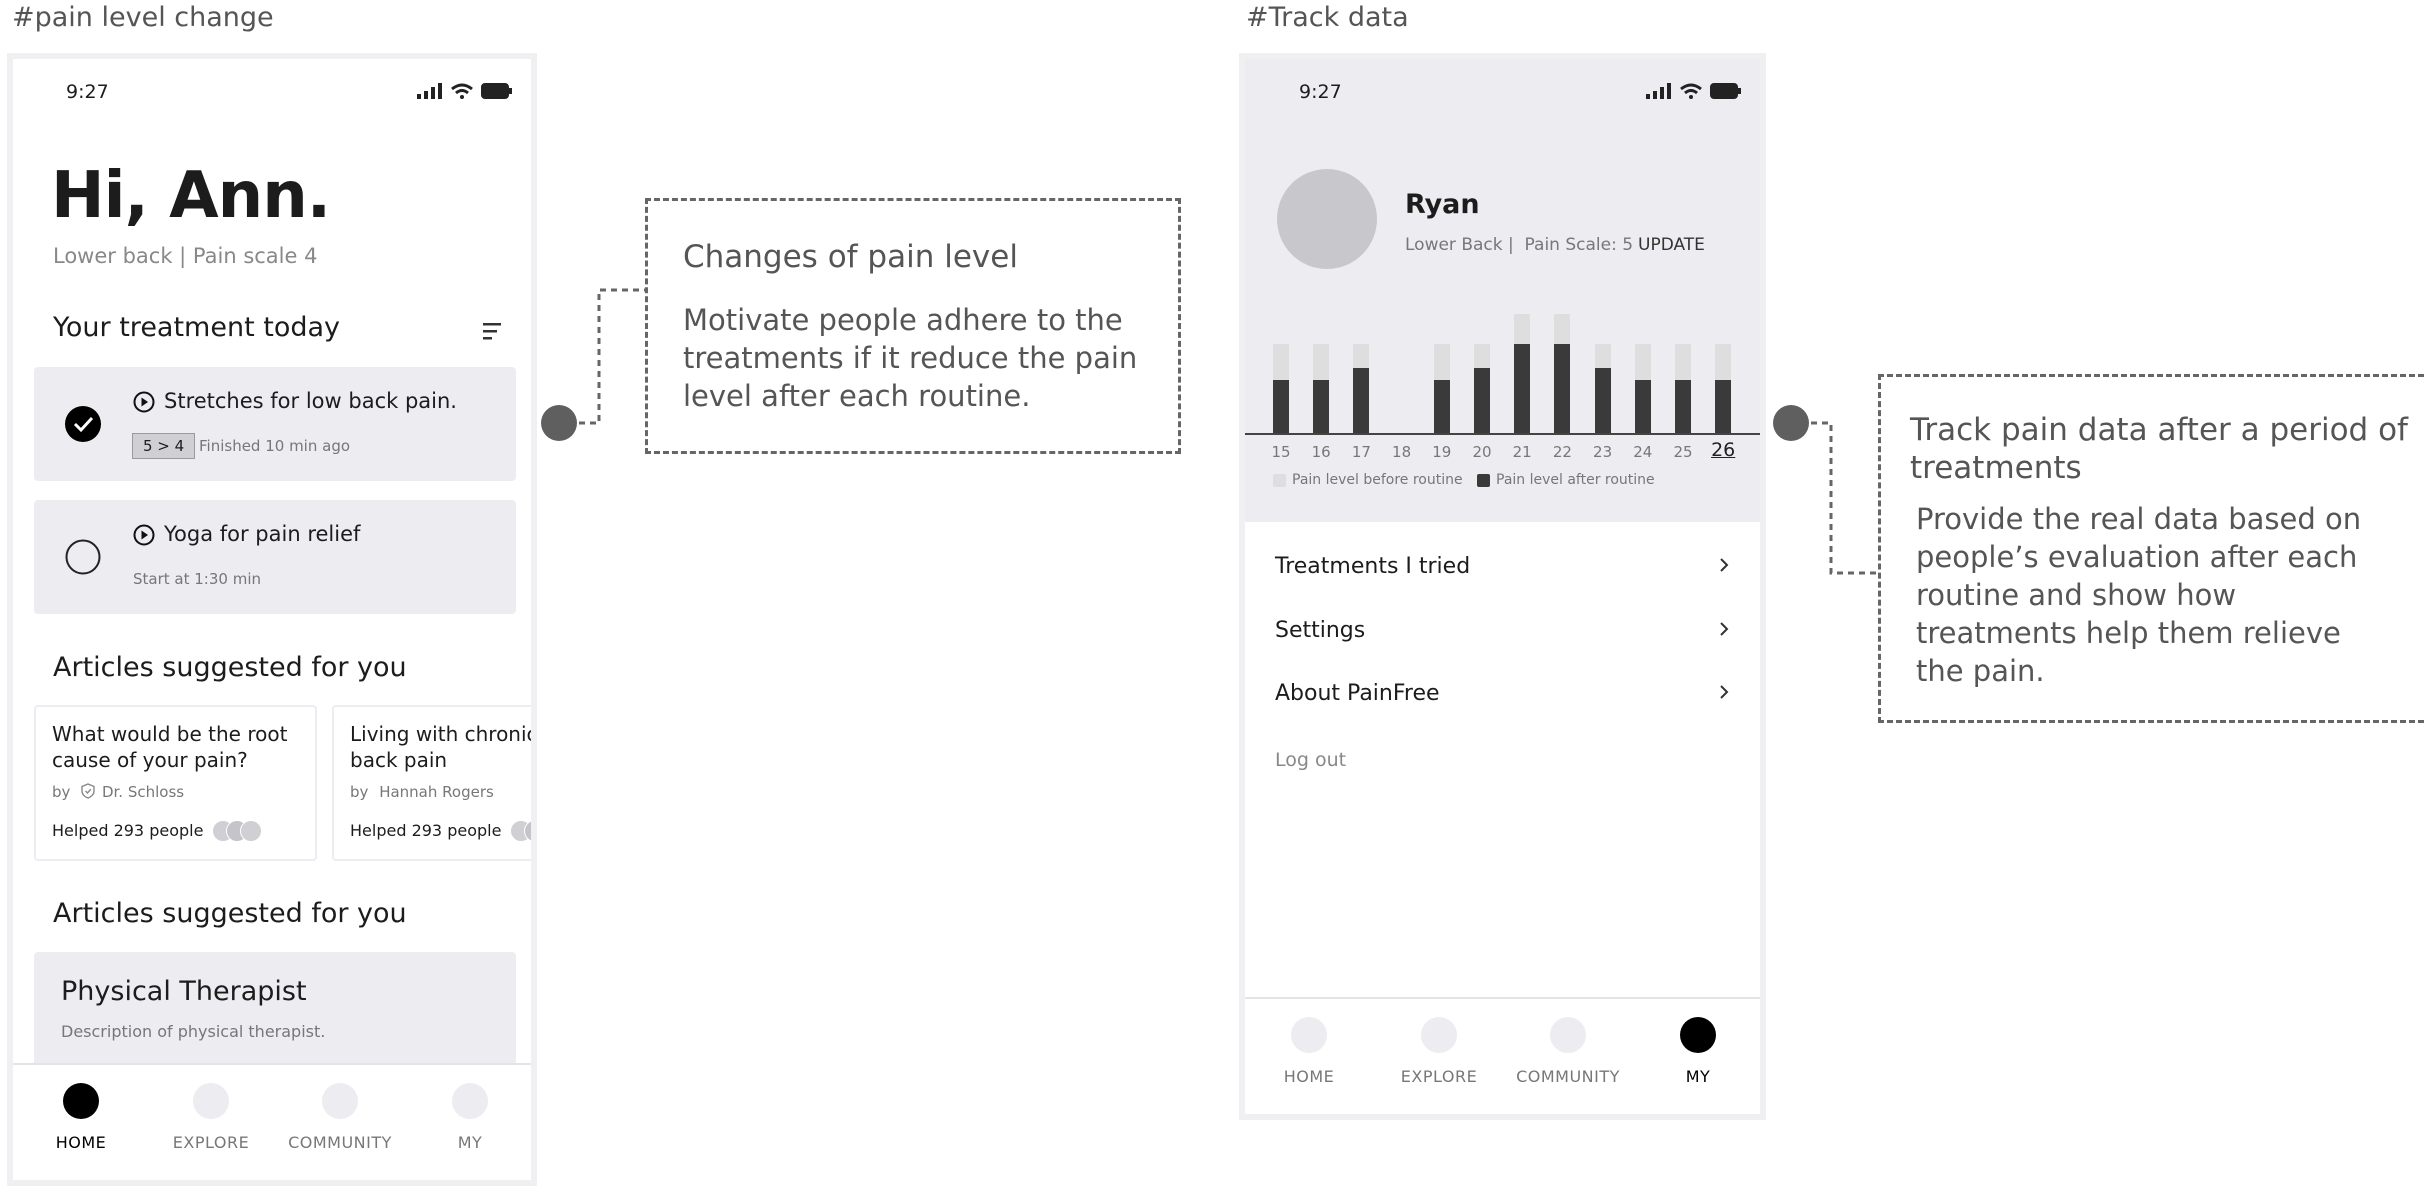  Describe the element at coordinates (1723, 450) in the screenshot. I see `tick-label: 26` at that location.